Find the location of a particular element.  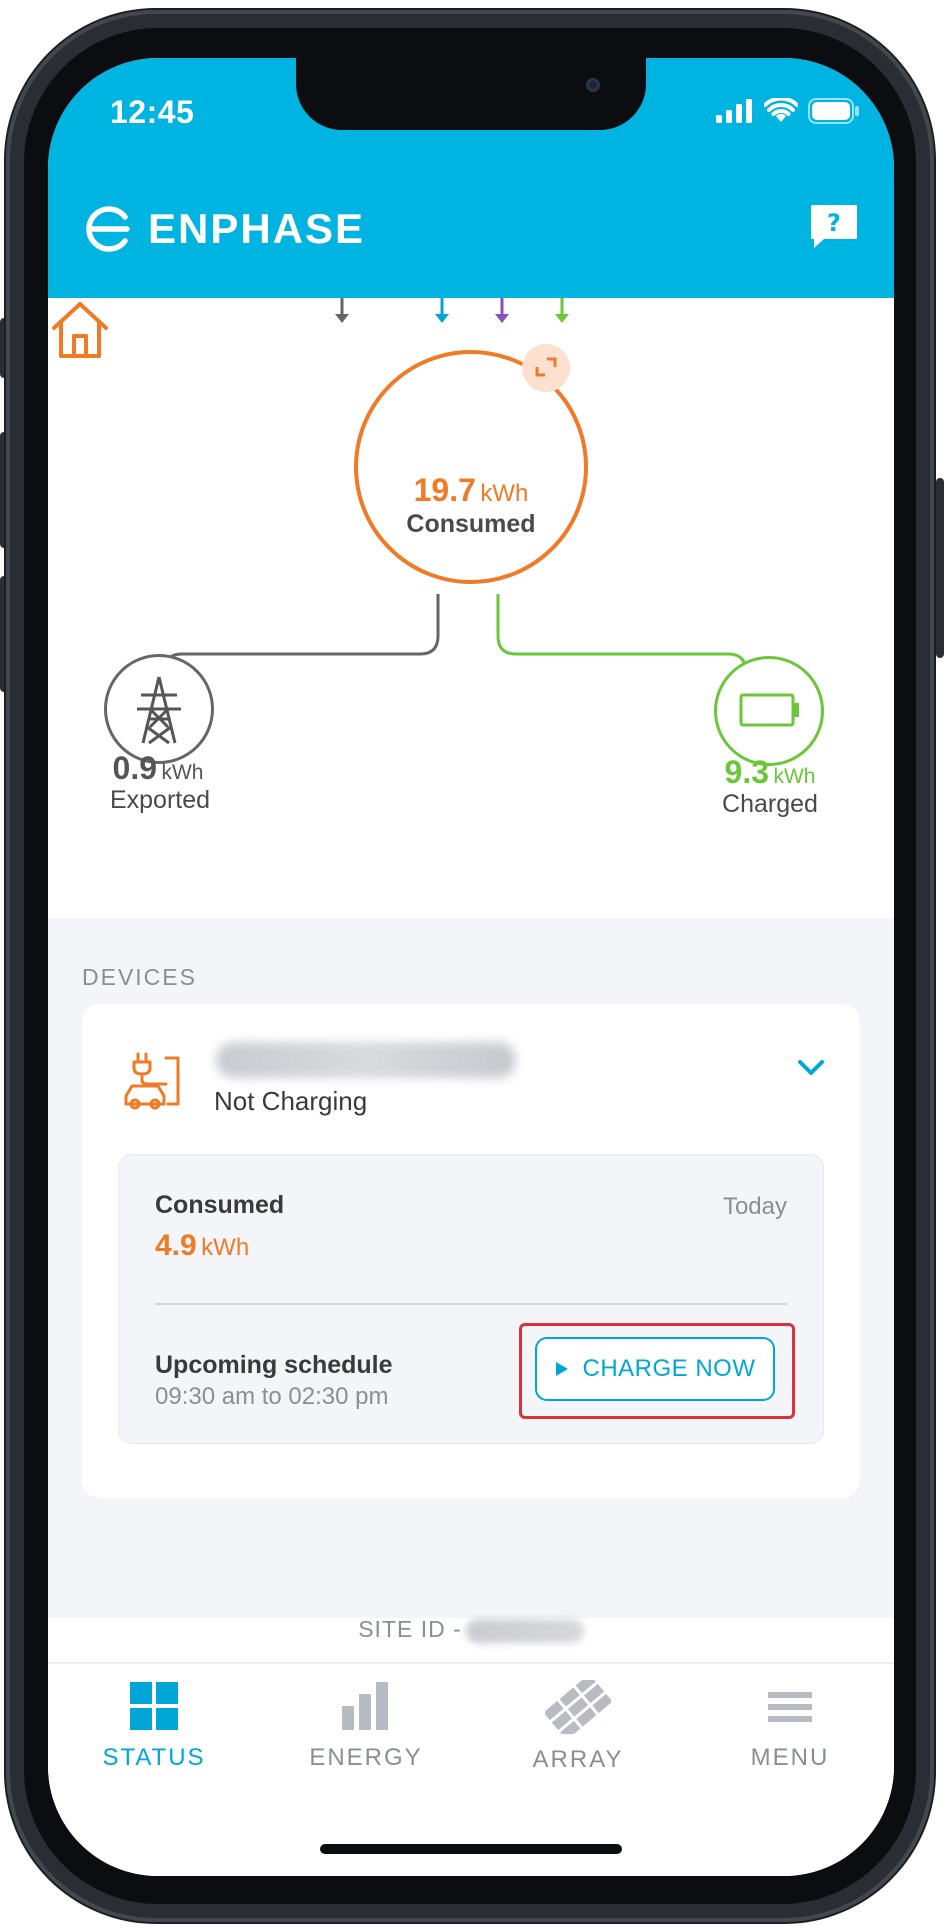

play-icon is located at coordinates (561, 1369).